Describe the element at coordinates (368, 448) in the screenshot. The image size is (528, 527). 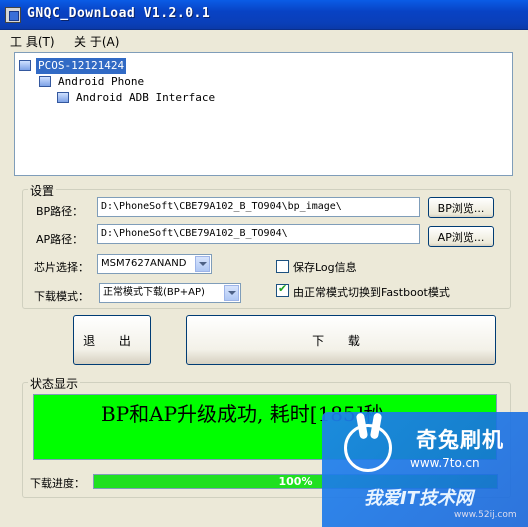
I see `rabbit-logo-icon` at that location.